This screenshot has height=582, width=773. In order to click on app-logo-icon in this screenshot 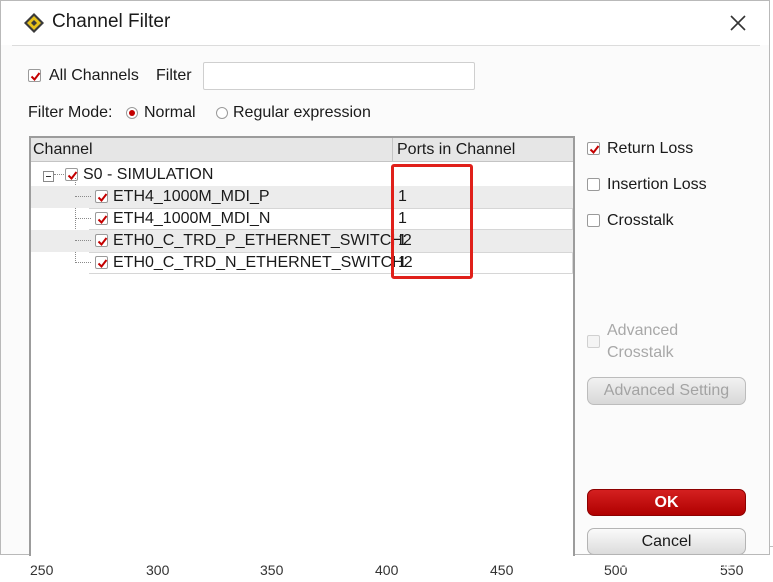, I will do `click(34, 23)`.